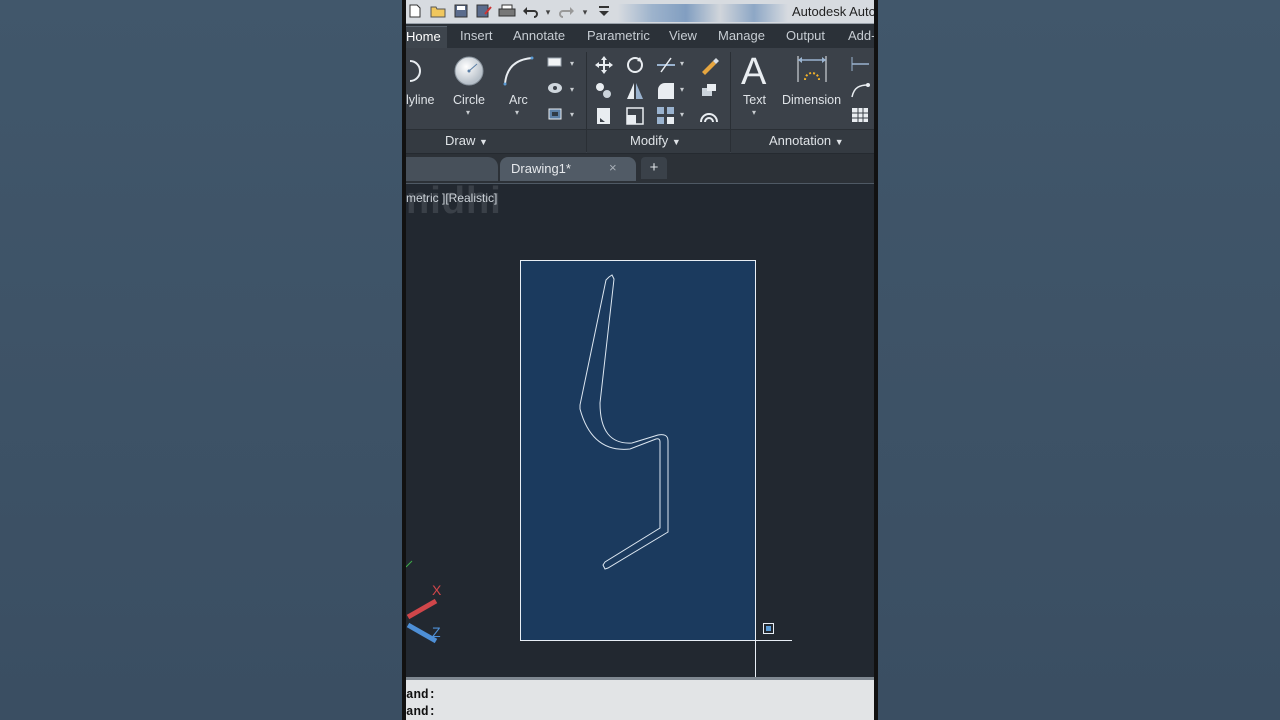 The height and width of the screenshot is (720, 1280). I want to click on stretch-icon, so click(604, 116).